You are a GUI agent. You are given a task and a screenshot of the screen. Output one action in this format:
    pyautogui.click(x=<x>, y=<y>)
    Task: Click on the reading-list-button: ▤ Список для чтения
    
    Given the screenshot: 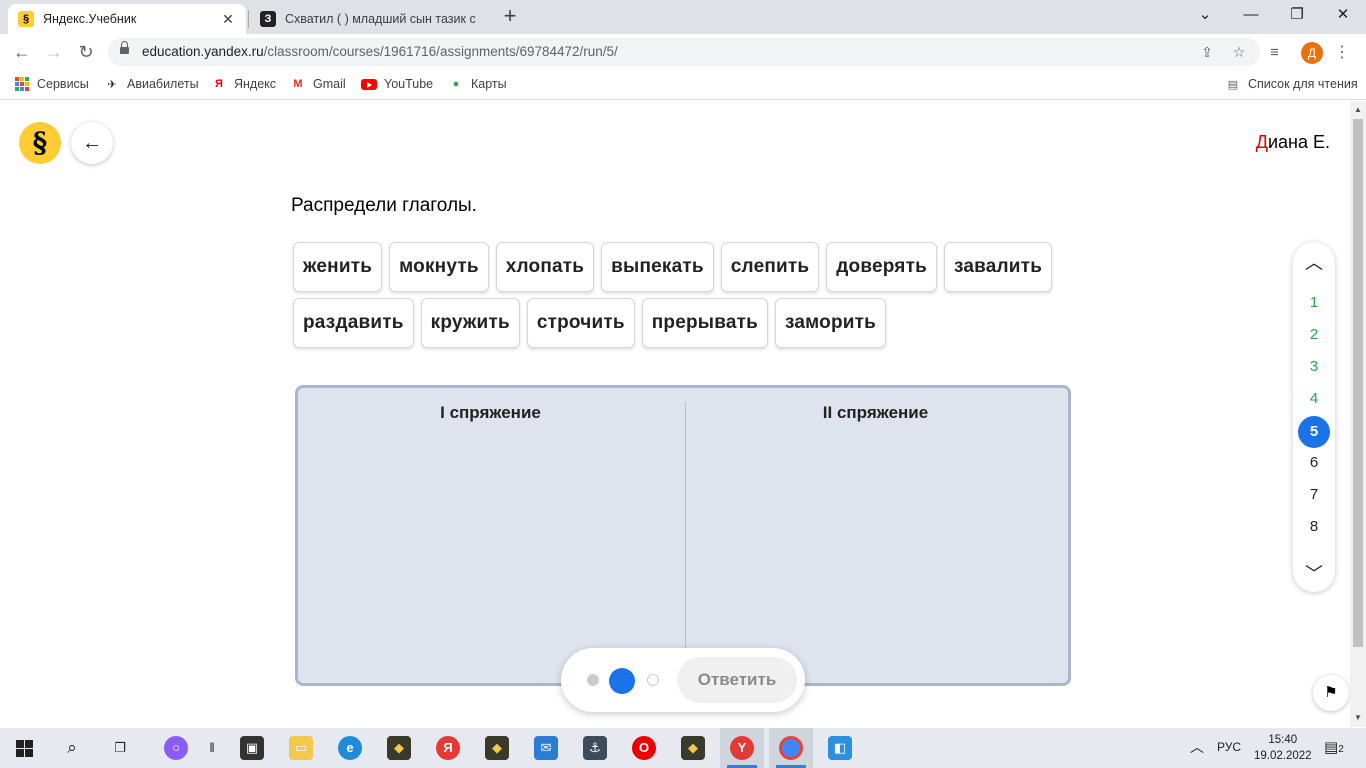 What is the action you would take?
    pyautogui.click(x=1291, y=84)
    